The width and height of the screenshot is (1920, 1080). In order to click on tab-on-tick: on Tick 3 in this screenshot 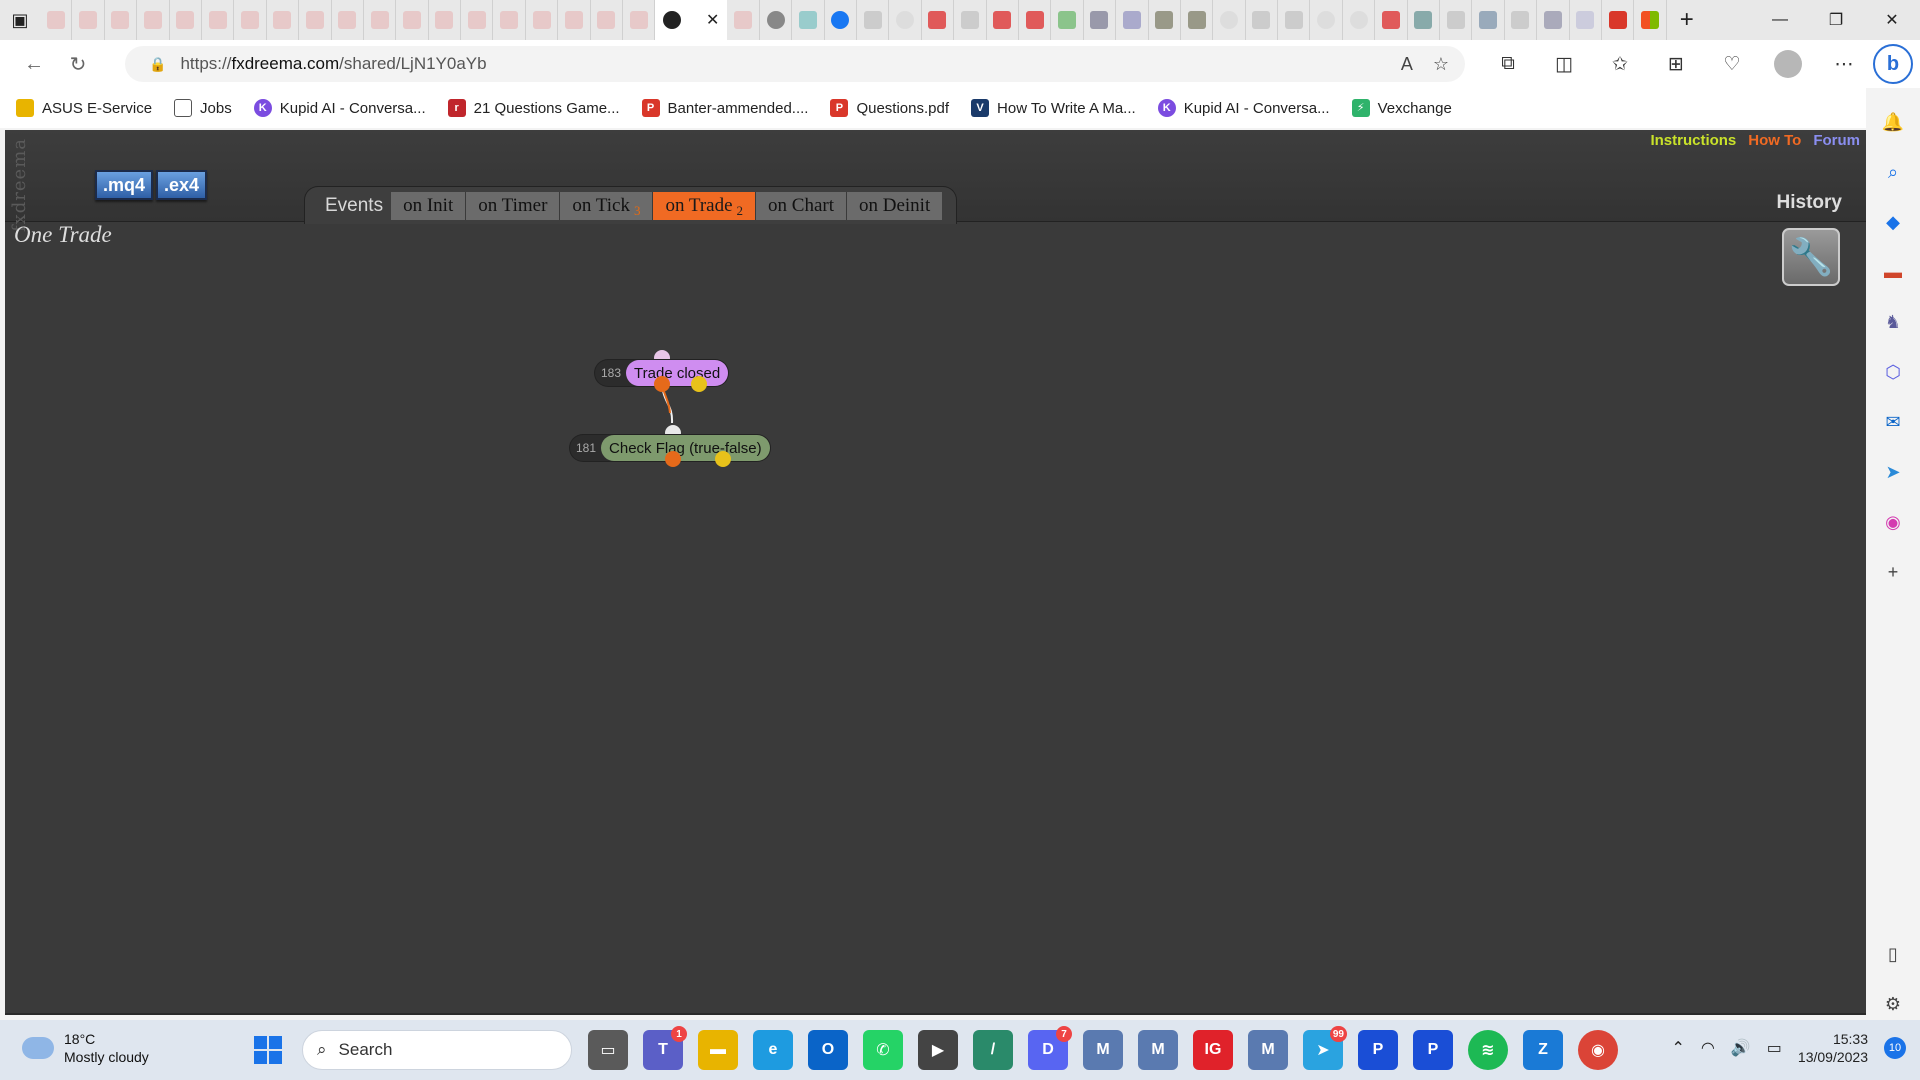, I will do `click(607, 205)`.